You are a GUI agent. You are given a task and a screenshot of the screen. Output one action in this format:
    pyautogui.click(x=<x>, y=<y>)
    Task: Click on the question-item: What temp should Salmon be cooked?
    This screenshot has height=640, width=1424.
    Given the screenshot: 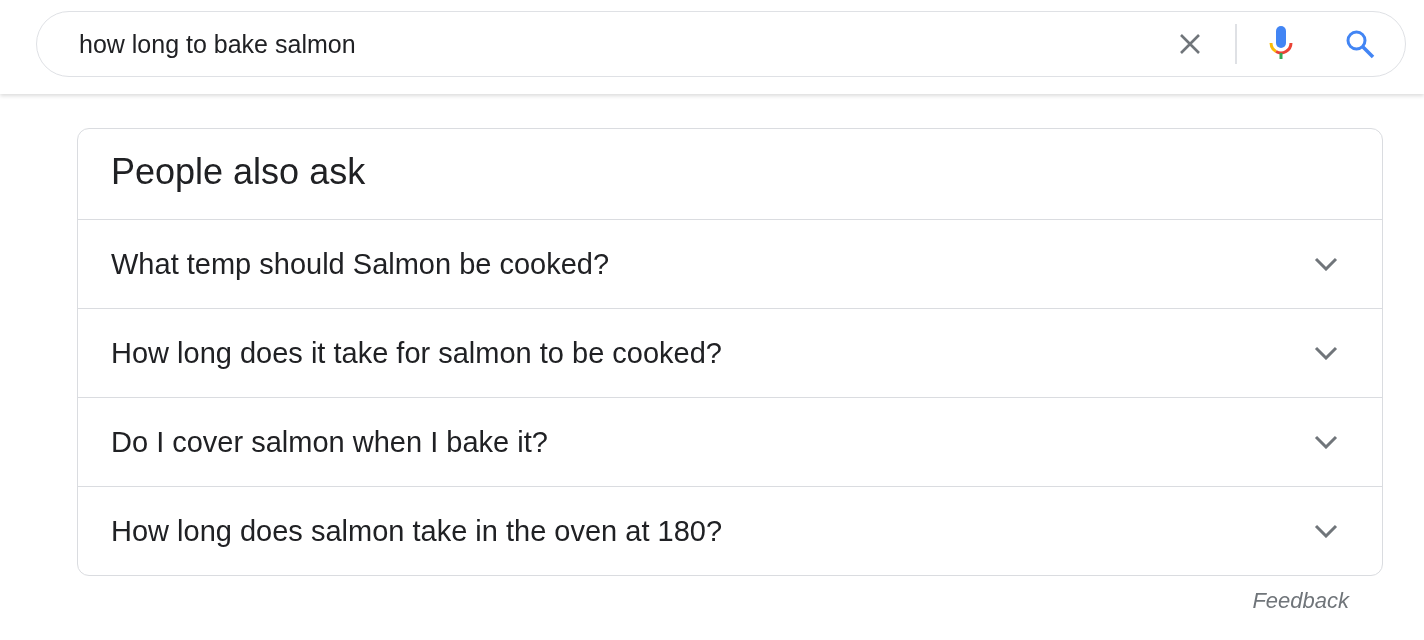 What is the action you would take?
    pyautogui.click(x=730, y=263)
    